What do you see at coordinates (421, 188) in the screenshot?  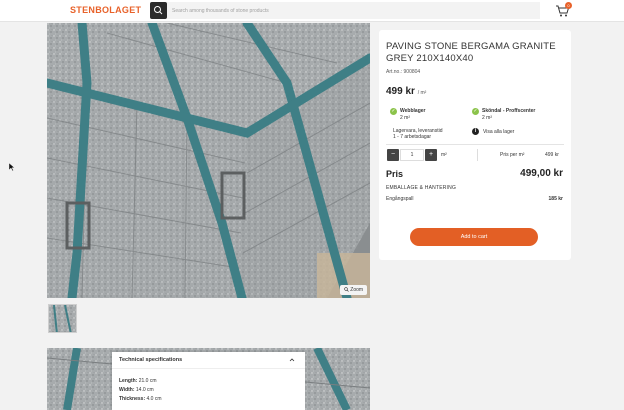 I see `handling-heading: EMBALLAGE & HANTERING` at bounding box center [421, 188].